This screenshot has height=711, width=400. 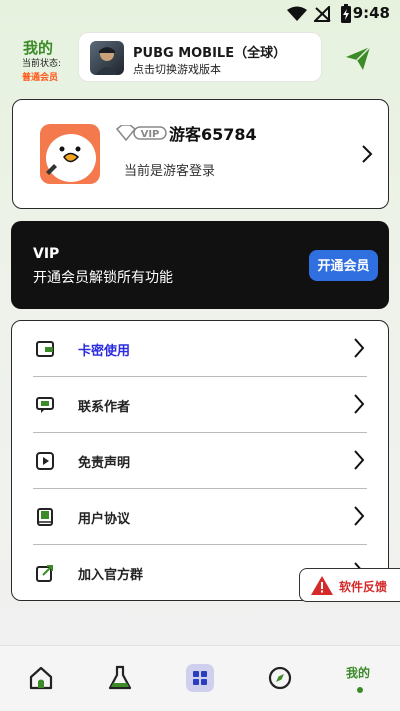 I want to click on play-icon, so click(x=45, y=461).